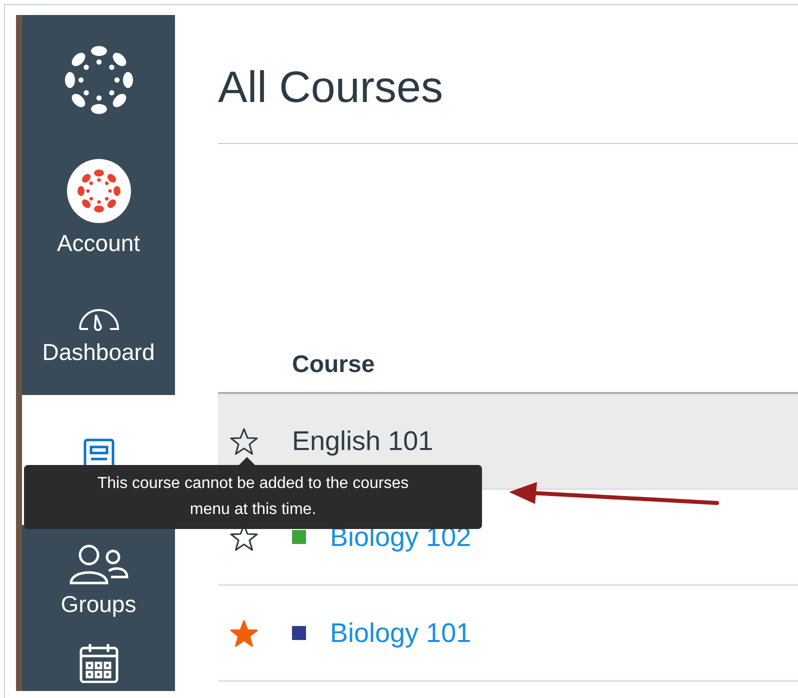  Describe the element at coordinates (253, 497) in the screenshot. I see `tooltip: This course cannot be added to the courses menu at this time.` at that location.